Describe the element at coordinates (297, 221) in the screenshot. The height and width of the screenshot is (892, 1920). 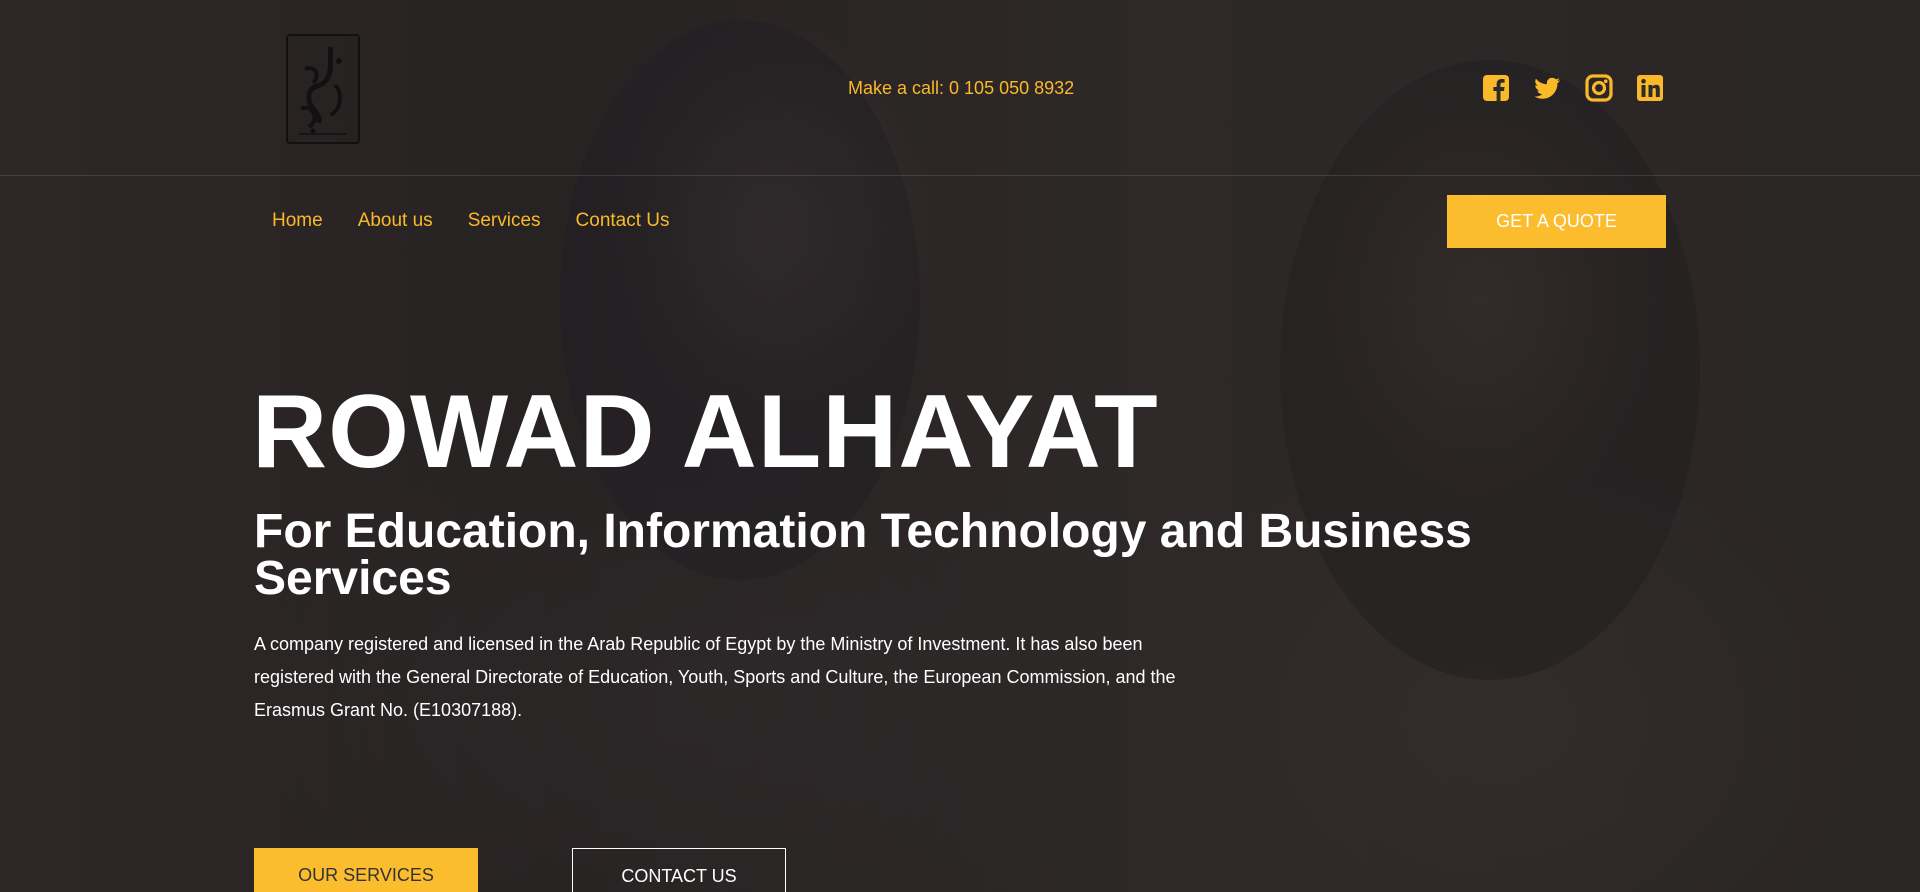
I see `nav-home: Home` at that location.